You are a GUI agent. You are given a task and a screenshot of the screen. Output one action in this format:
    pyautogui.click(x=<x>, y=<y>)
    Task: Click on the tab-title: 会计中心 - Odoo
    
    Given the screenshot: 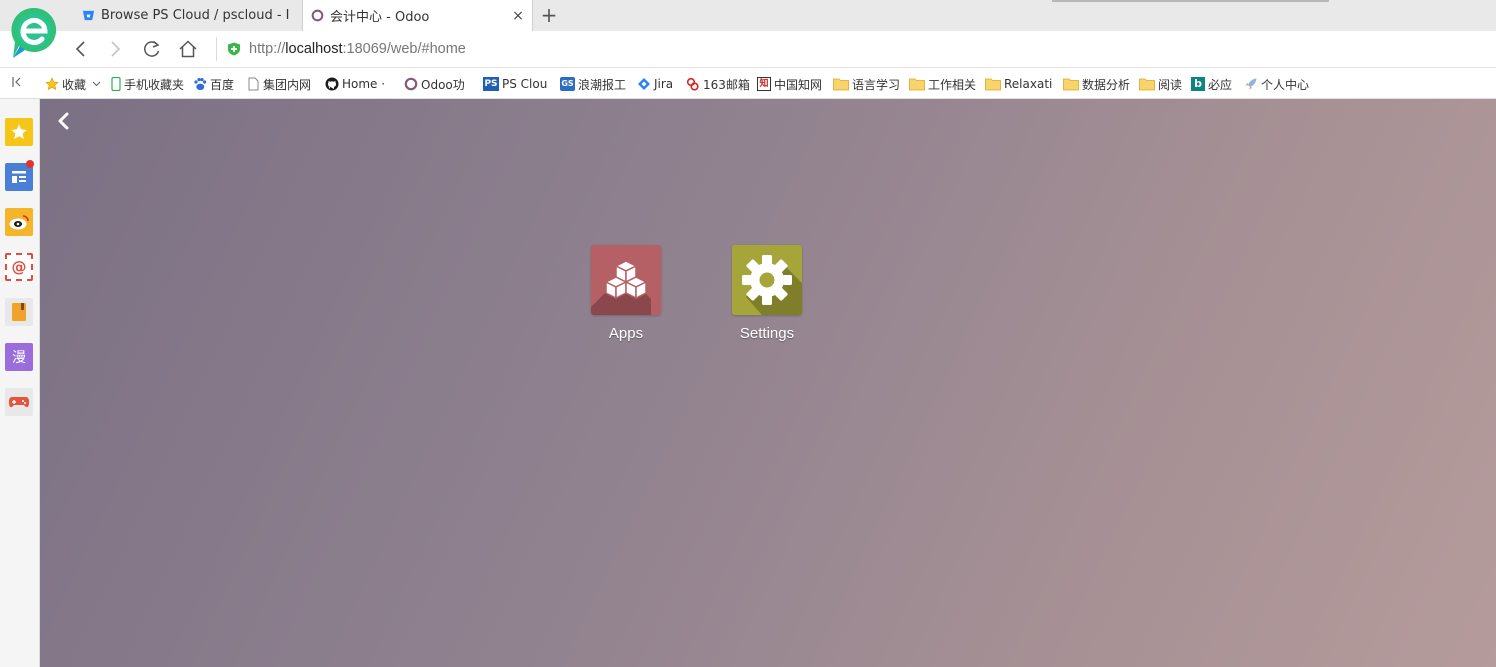 What is the action you would take?
    pyautogui.click(x=380, y=17)
    